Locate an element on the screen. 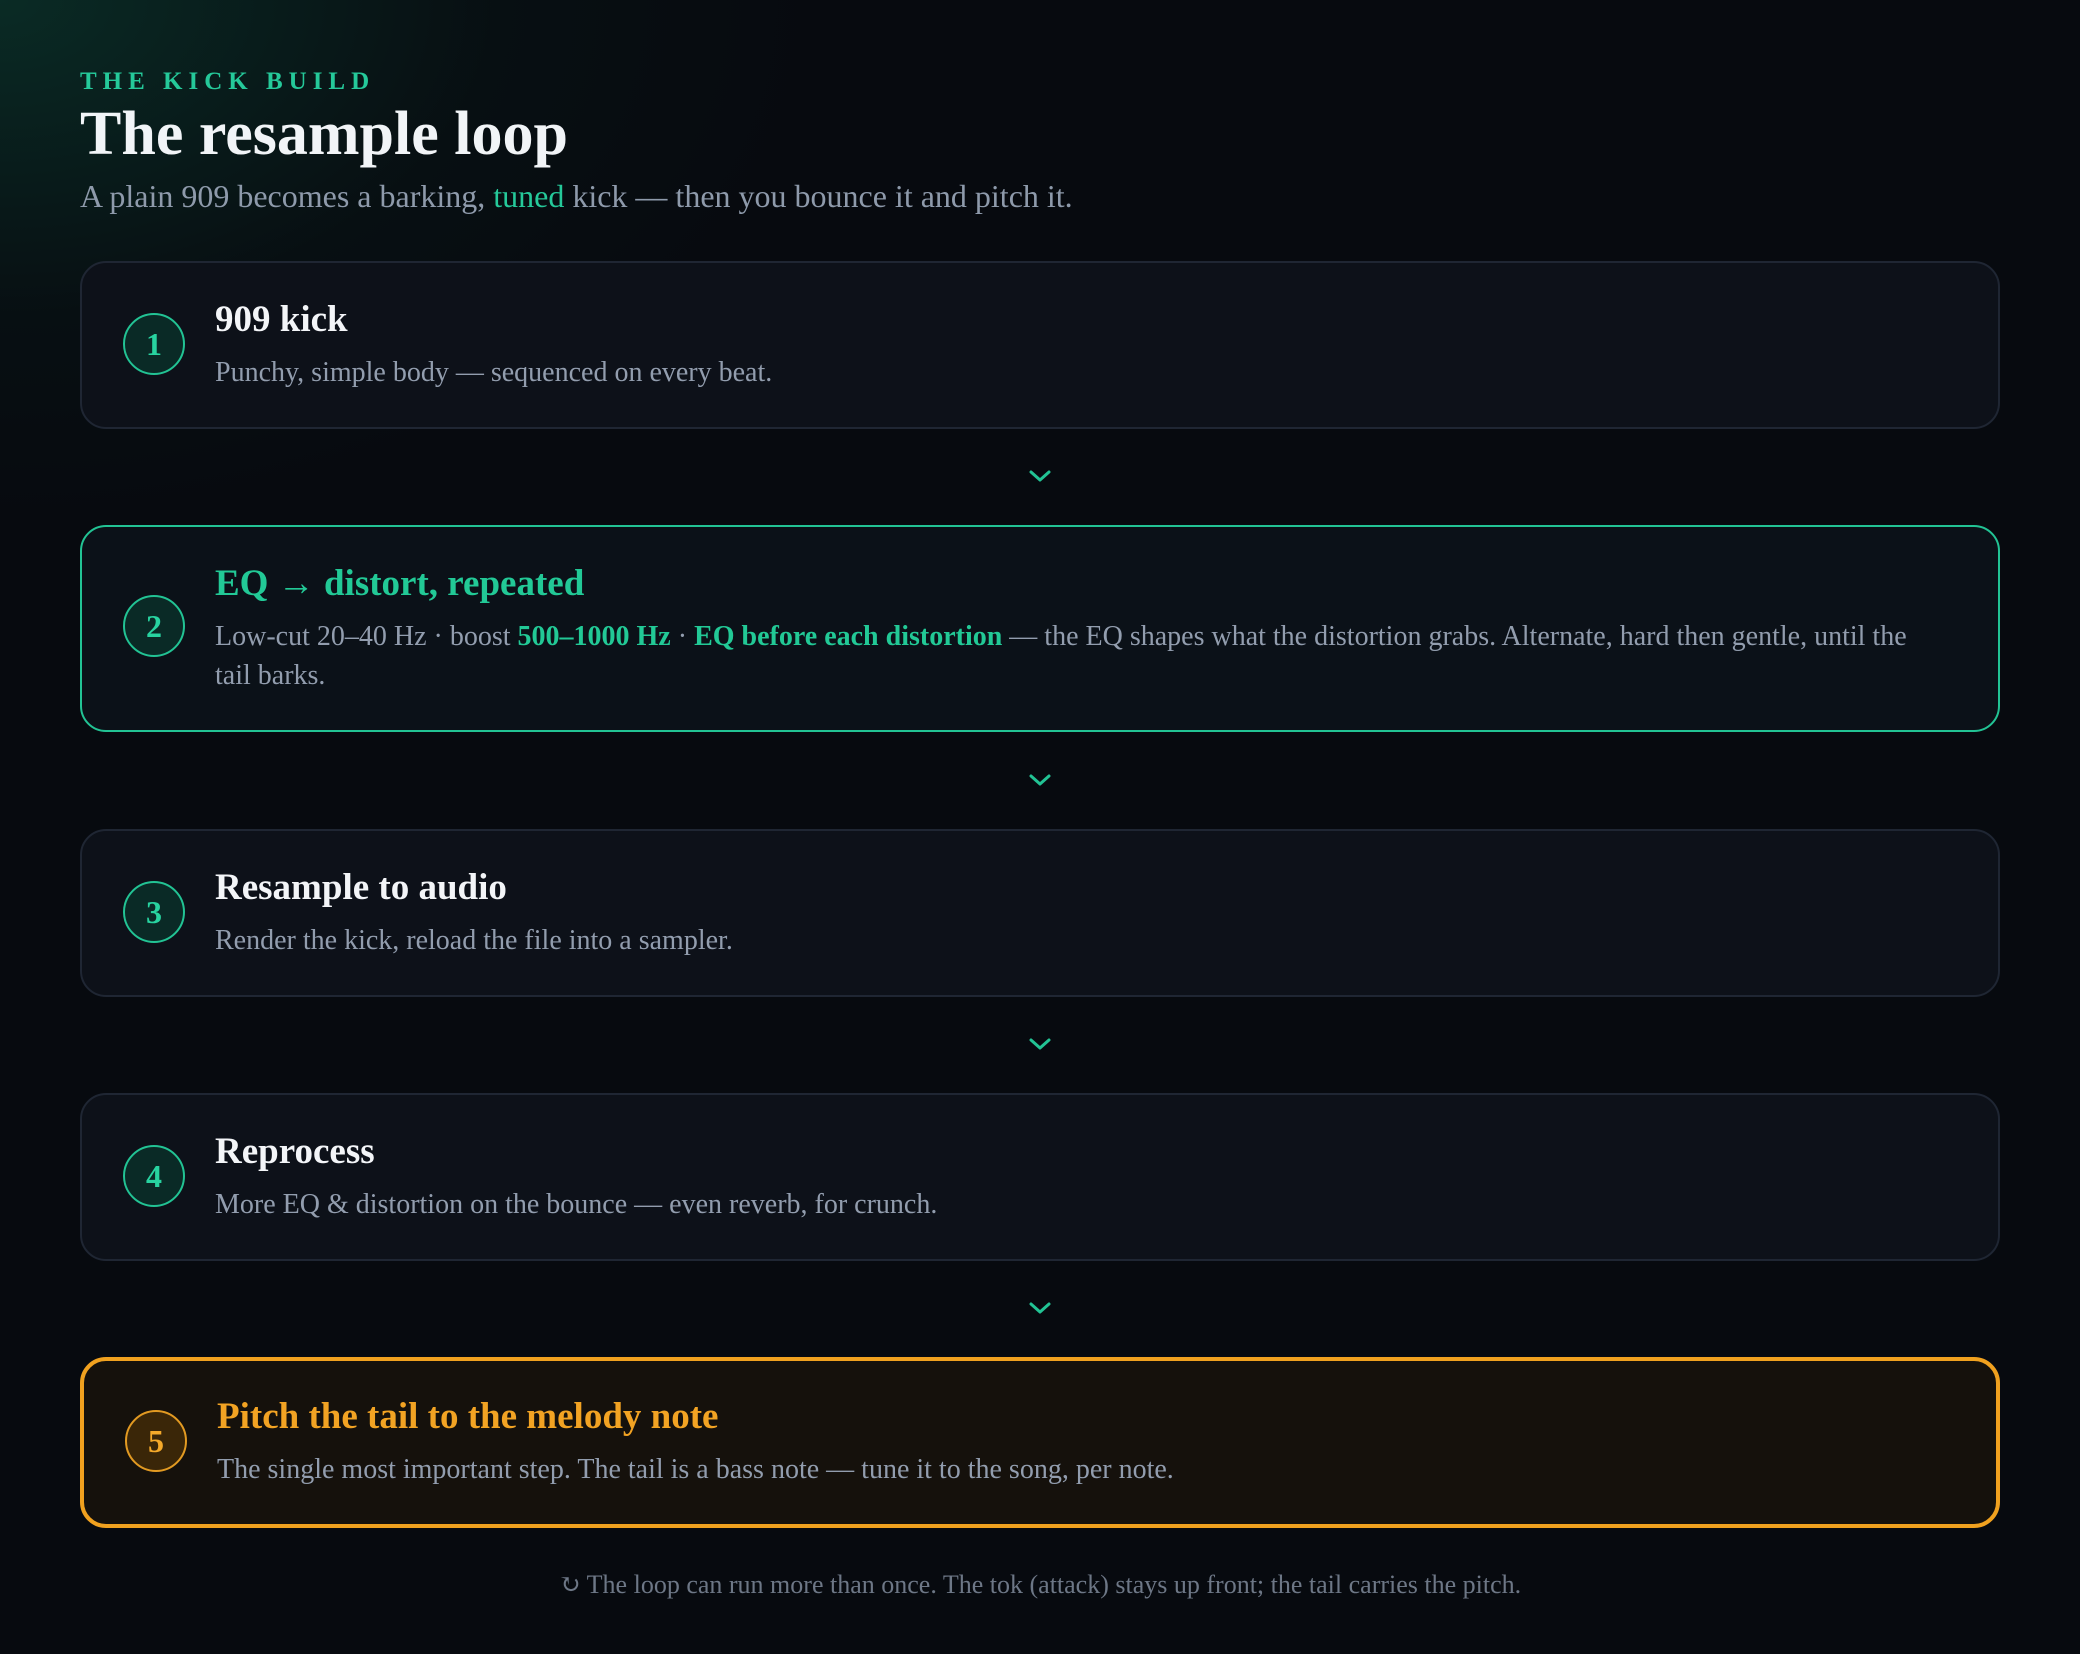 Image resolution: width=2080 pixels, height=1654 pixels. step-number-badge: 5 is located at coordinates (156, 1441).